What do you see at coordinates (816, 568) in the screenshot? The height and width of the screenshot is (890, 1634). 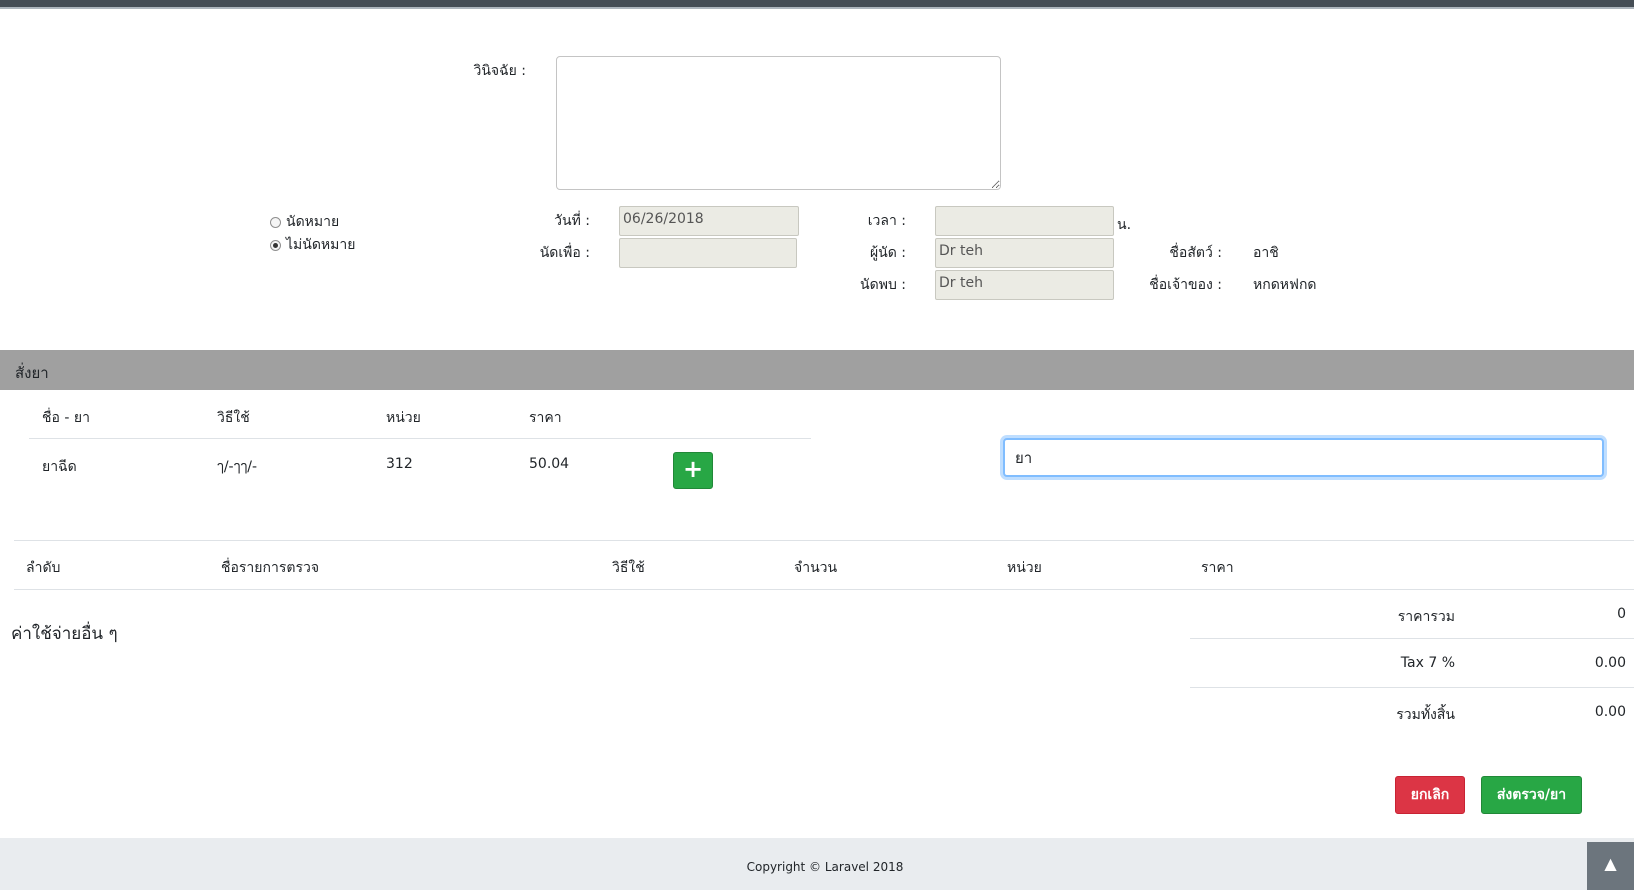 I see `exam-col-quantity: จำนวน` at bounding box center [816, 568].